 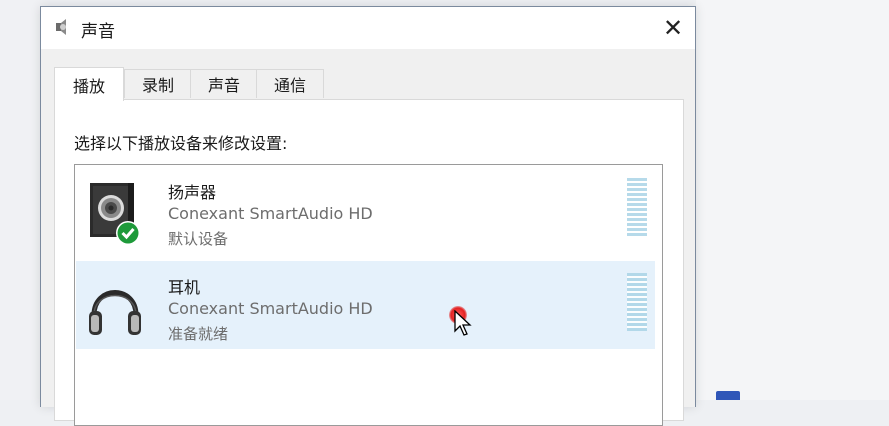 I want to click on device-status: 准备就绪, so click(x=198, y=334).